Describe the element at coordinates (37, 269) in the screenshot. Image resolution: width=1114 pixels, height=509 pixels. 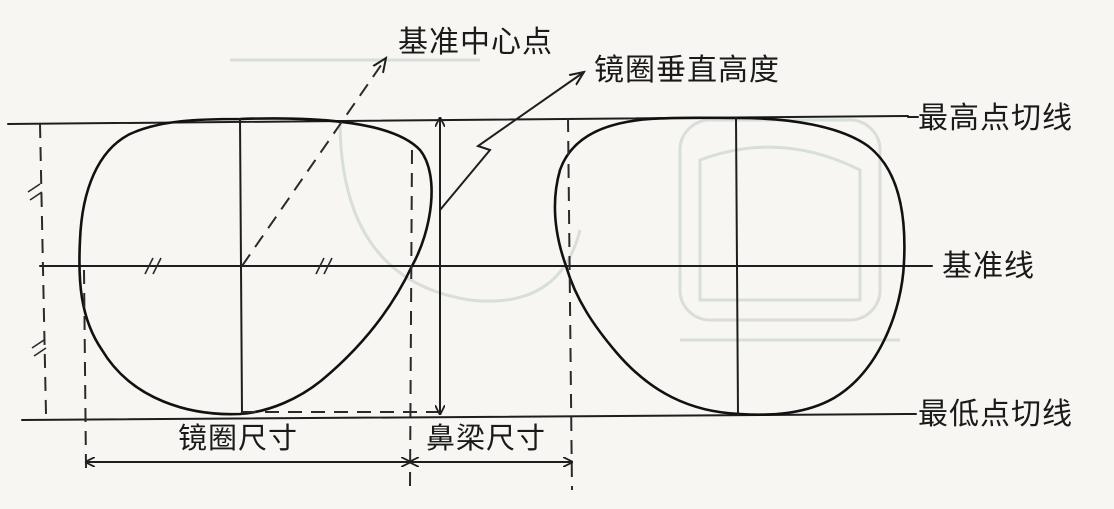
I see `left-height-dimension` at that location.